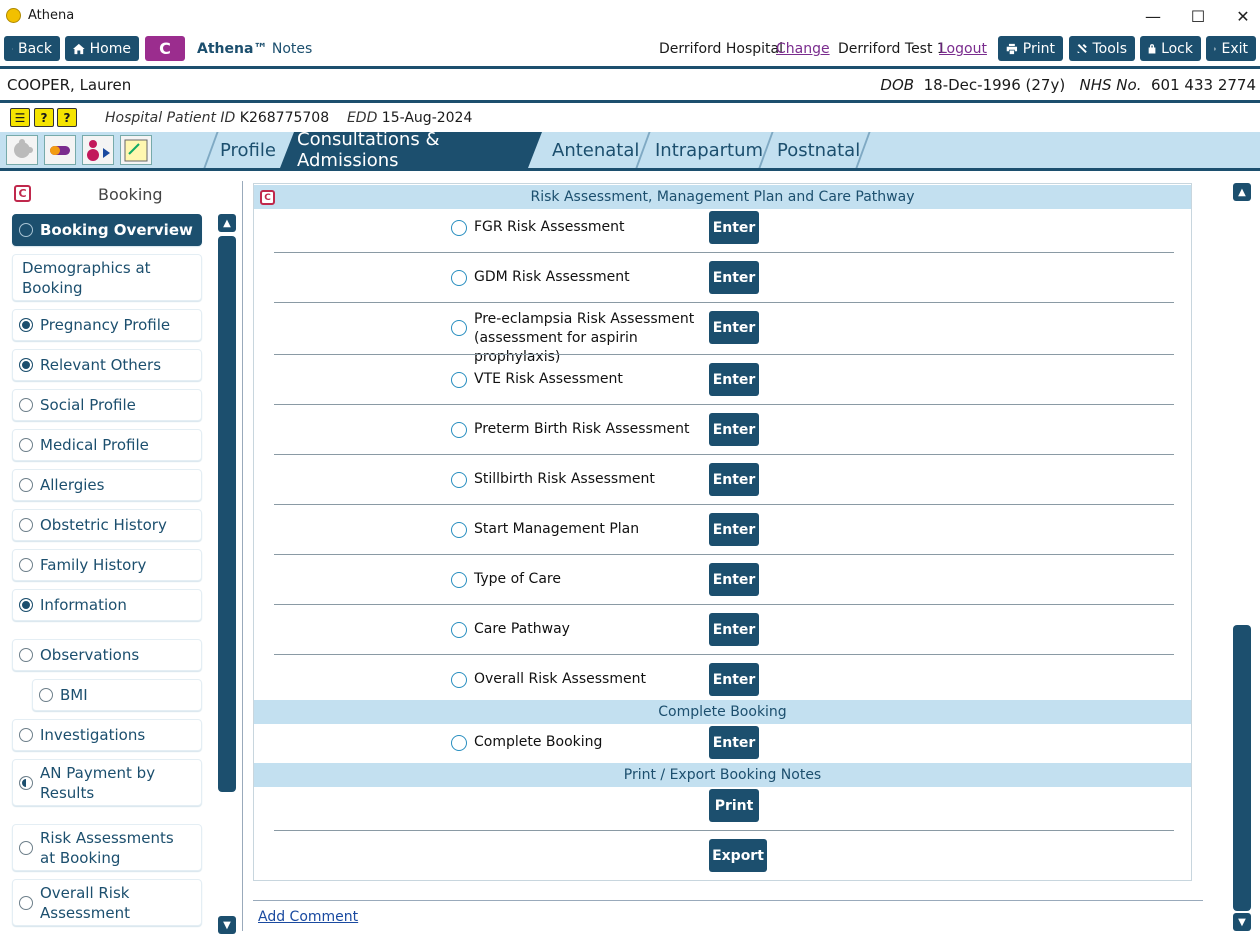 Image resolution: width=1260 pixels, height=940 pixels. I want to click on gdm-status-radio, so click(459, 278).